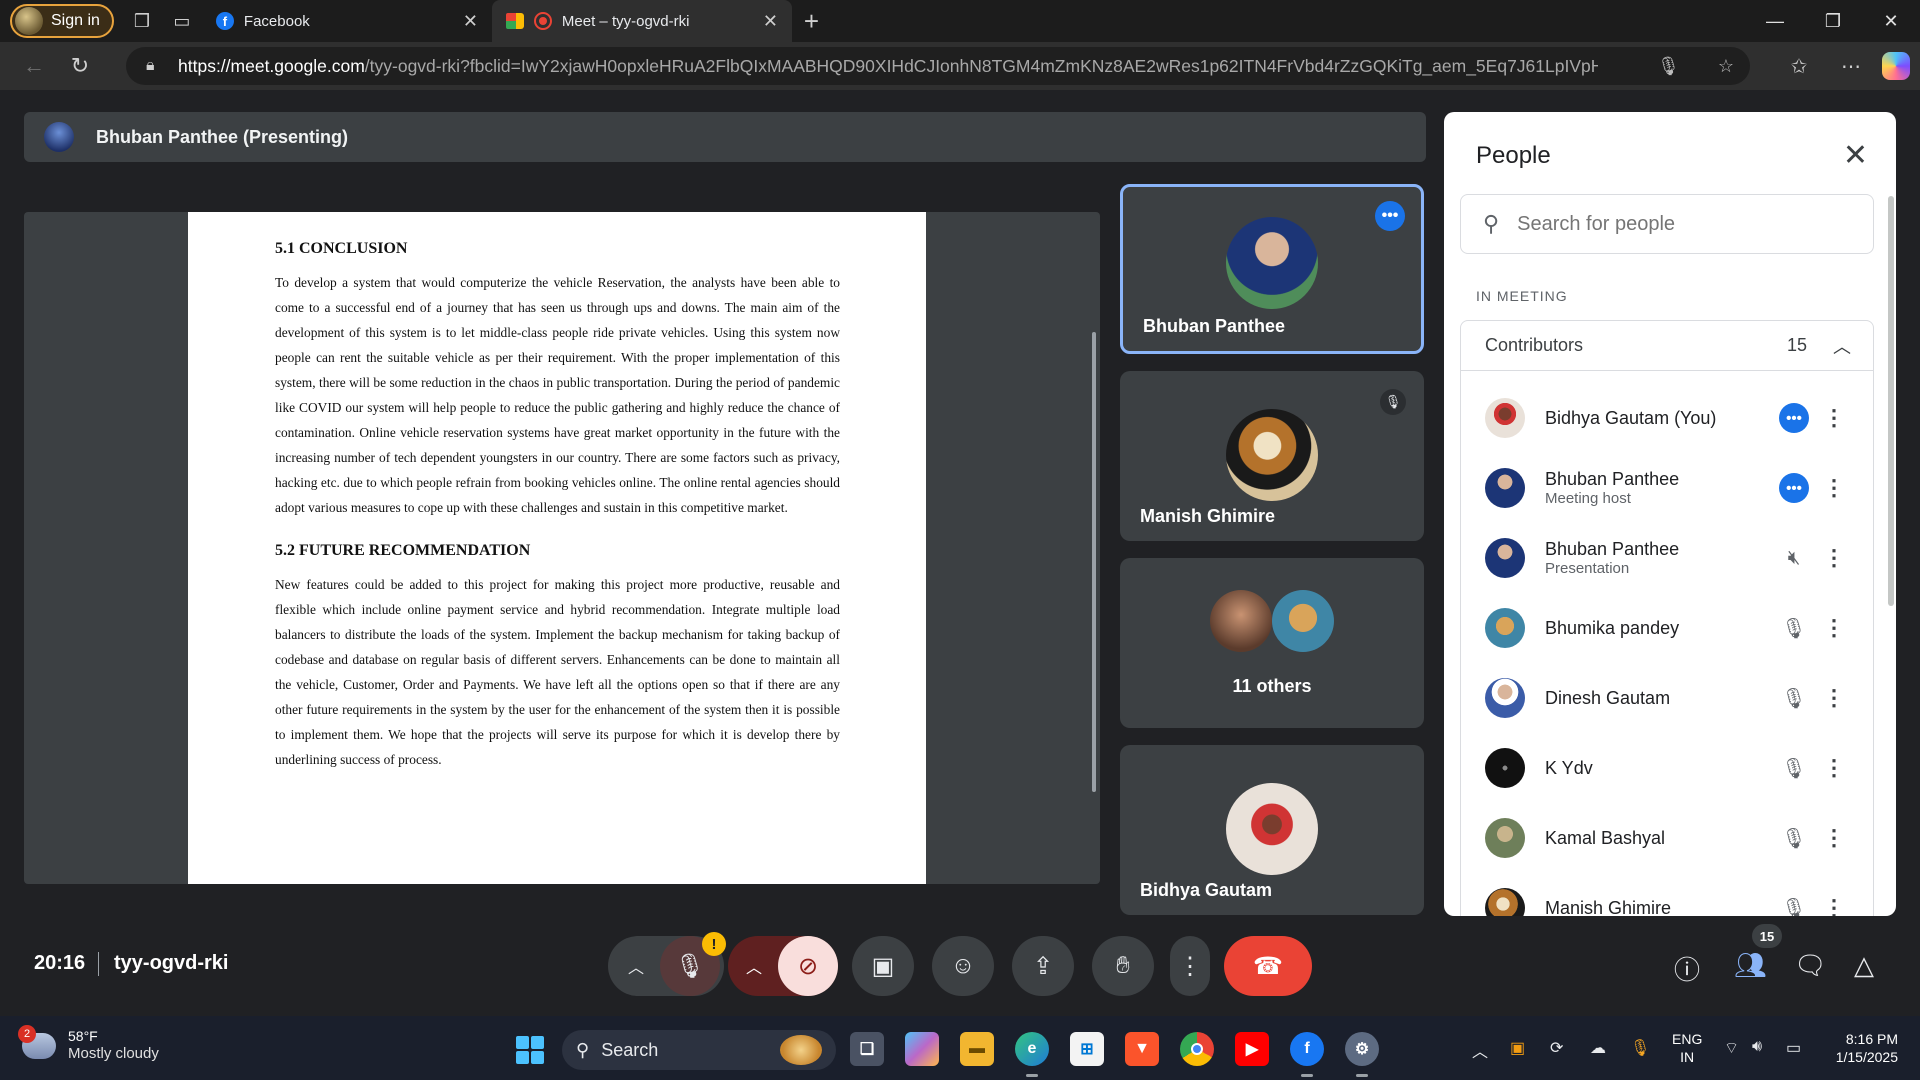  Describe the element at coordinates (182, 21) in the screenshot. I see `tab-actions-icon: ▭` at that location.